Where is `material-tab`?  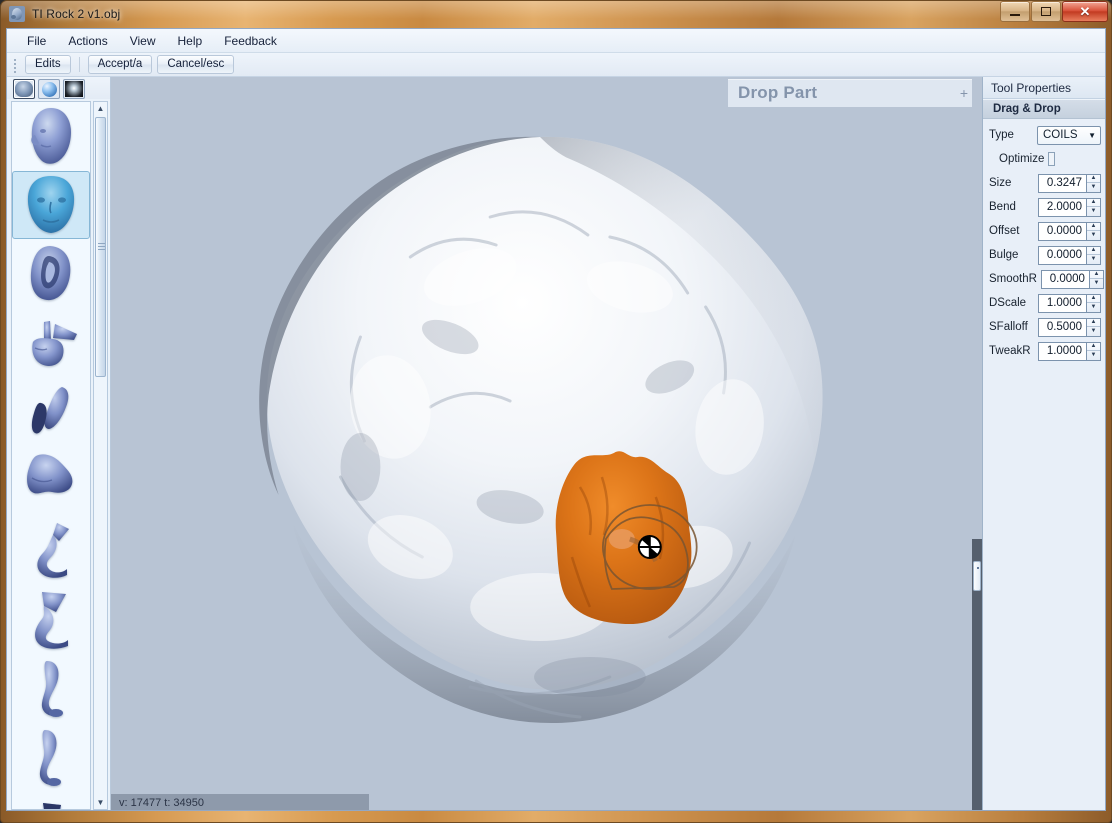
material-tab is located at coordinates (49, 89).